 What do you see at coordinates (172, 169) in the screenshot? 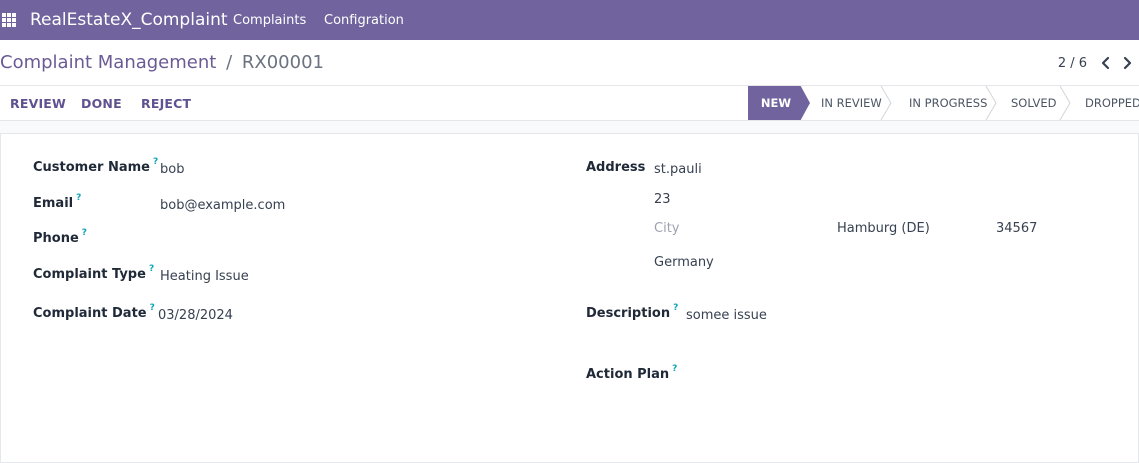
I see `customer-name-field: bob` at bounding box center [172, 169].